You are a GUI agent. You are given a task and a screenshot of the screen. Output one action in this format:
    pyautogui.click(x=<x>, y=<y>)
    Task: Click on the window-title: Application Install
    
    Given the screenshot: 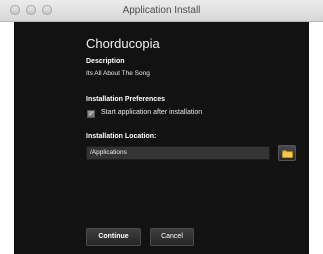 What is the action you would take?
    pyautogui.click(x=161, y=10)
    